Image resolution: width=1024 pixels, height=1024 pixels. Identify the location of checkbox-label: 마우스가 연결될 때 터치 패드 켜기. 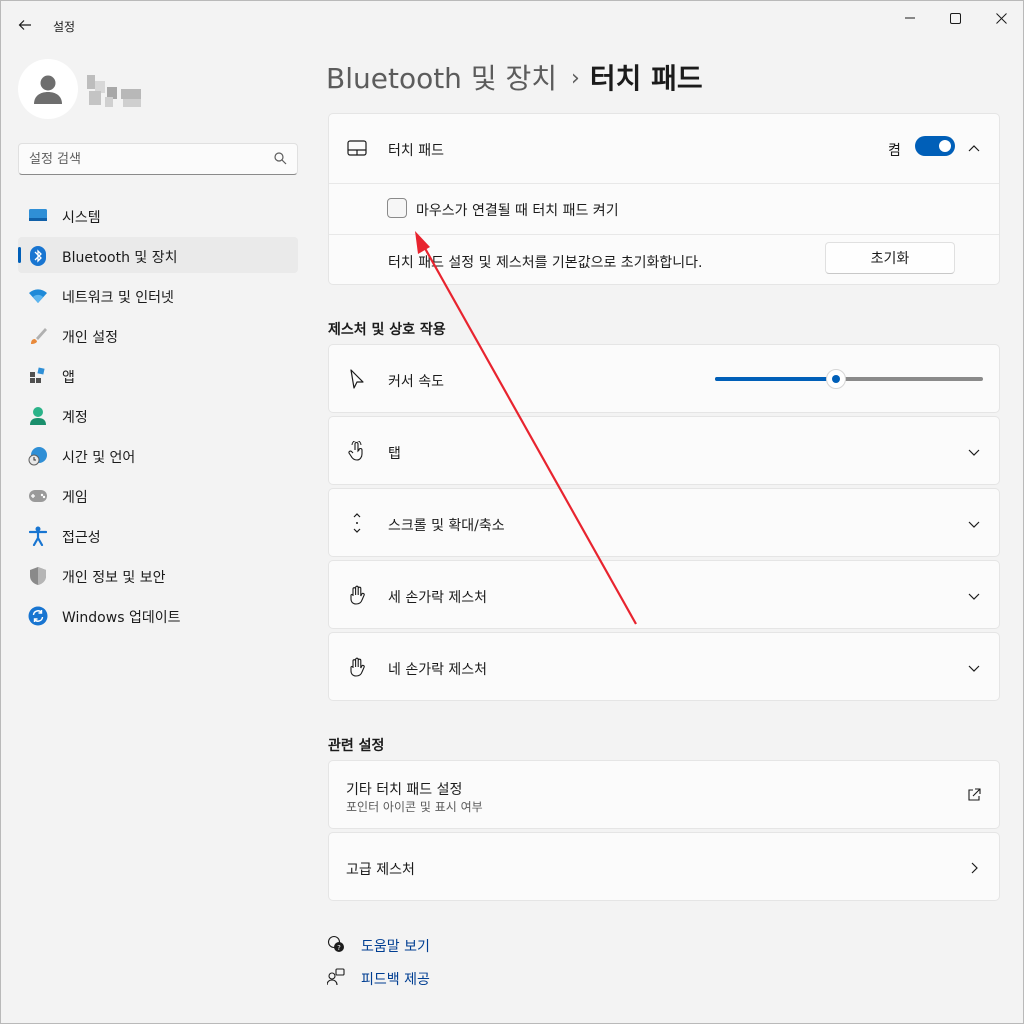
(517, 211).